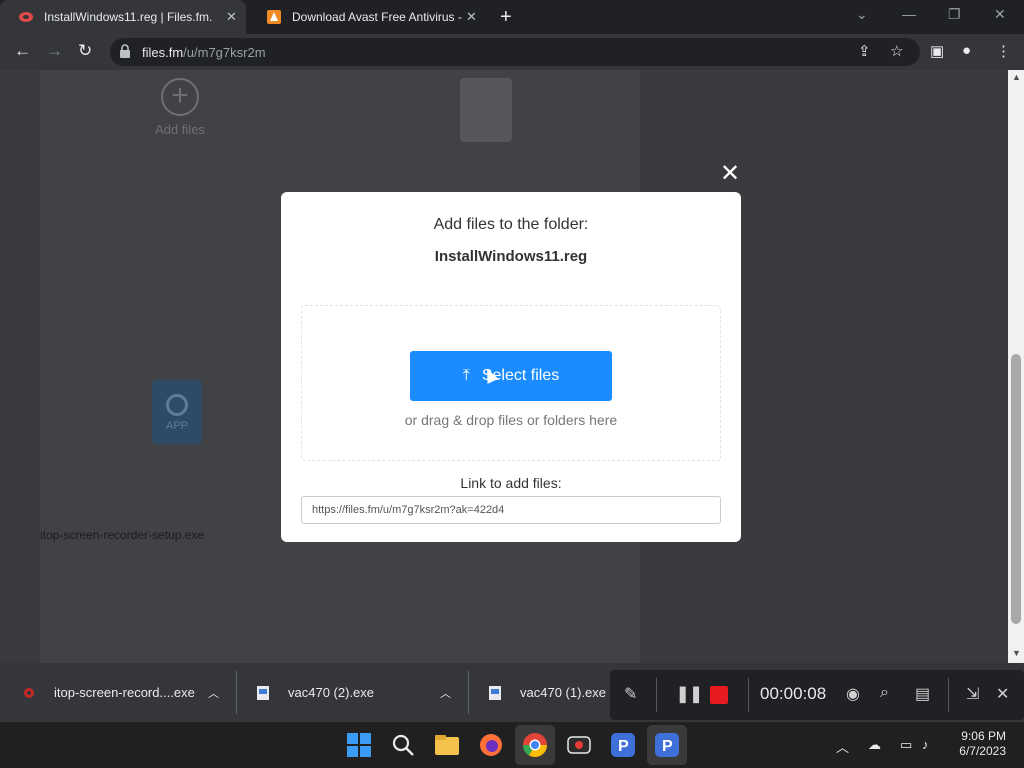  I want to click on new-tab-icon: +, so click(506, 17).